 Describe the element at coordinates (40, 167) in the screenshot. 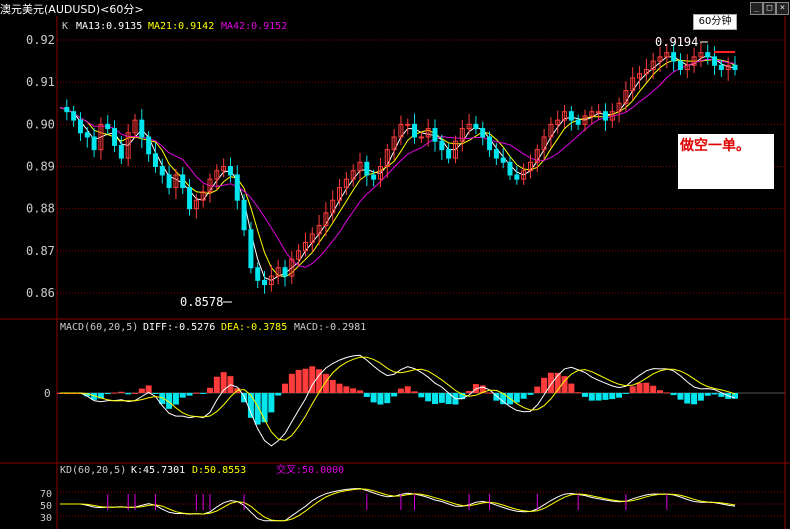

I see `y-tick-label: 0.89` at that location.